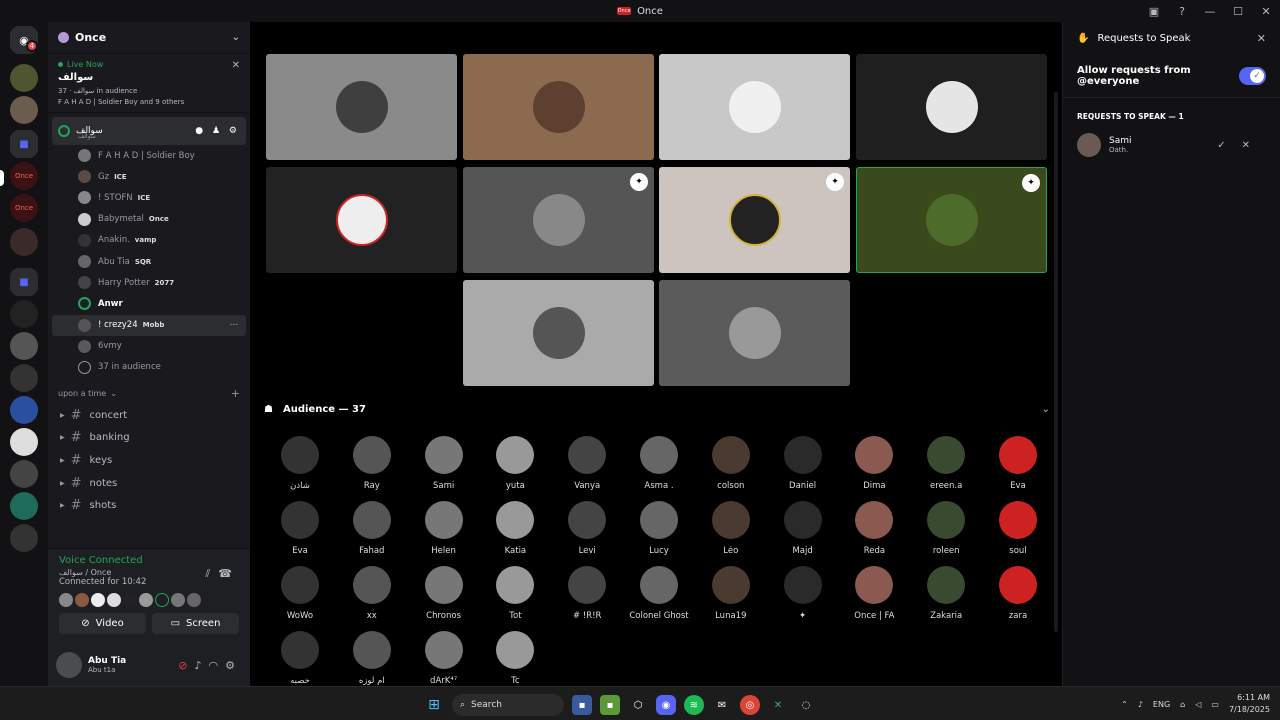 This screenshot has width=1280, height=720. I want to click on audience-member: Daniel, so click(803, 463).